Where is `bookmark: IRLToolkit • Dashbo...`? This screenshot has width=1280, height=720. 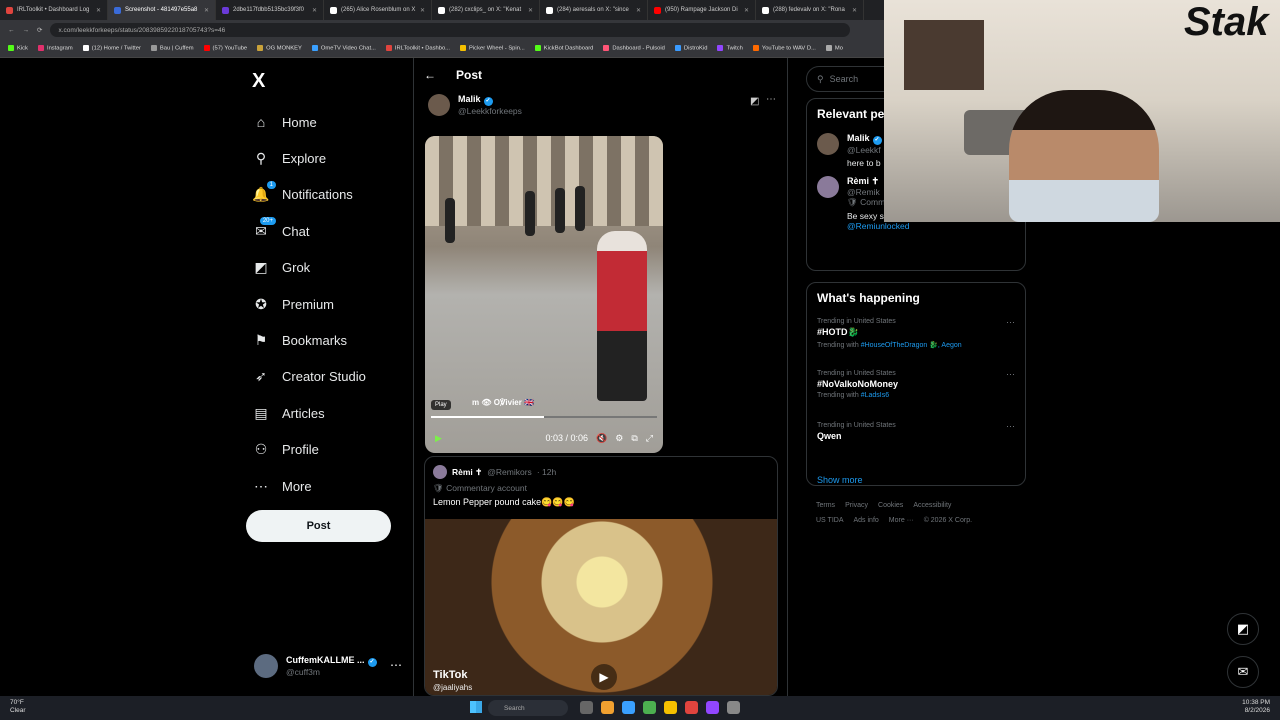 bookmark: IRLToolkit • Dashbo... is located at coordinates (417, 48).